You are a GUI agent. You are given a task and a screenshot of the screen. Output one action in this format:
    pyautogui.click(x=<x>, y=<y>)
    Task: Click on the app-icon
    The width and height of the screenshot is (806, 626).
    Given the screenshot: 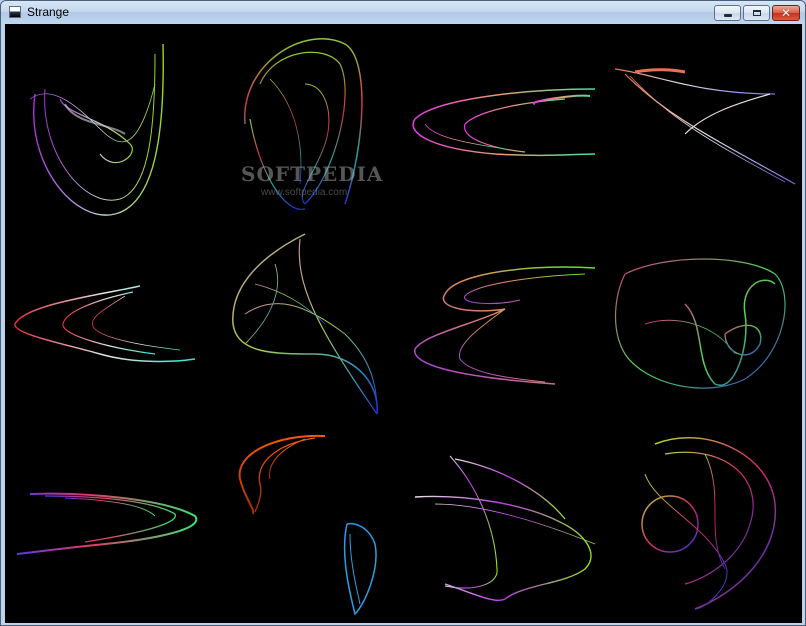 What is the action you would take?
    pyautogui.click(x=15, y=12)
    